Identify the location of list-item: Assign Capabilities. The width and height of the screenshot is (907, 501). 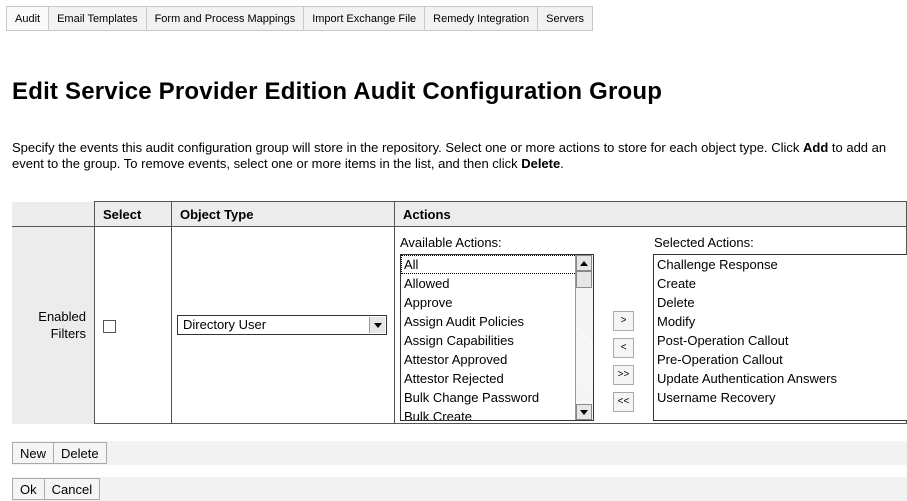
(497, 340).